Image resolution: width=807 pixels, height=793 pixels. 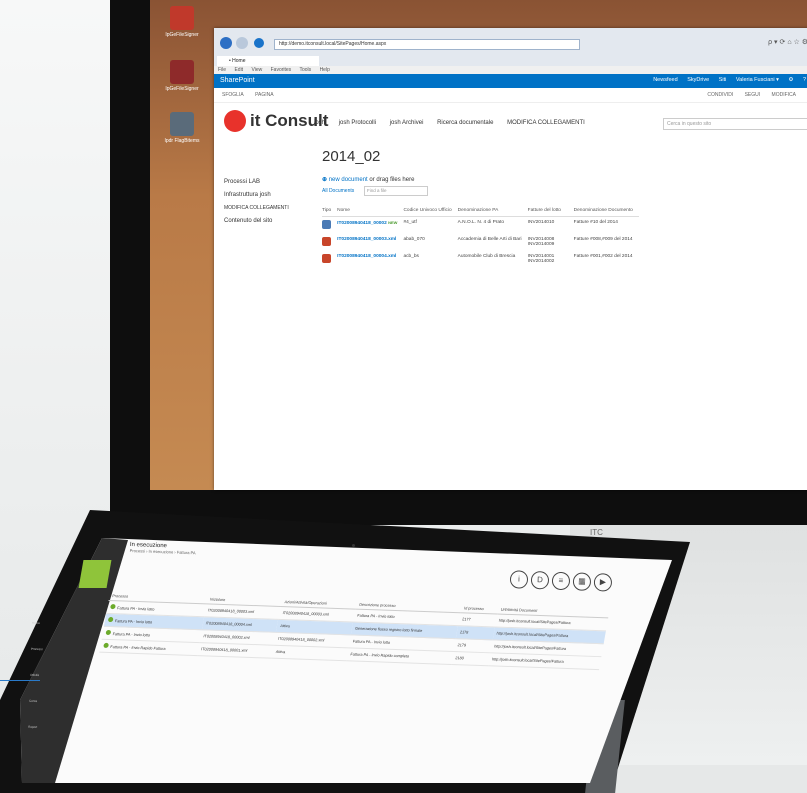 I want to click on codice-cell: #4_utf, so click(x=410, y=222).